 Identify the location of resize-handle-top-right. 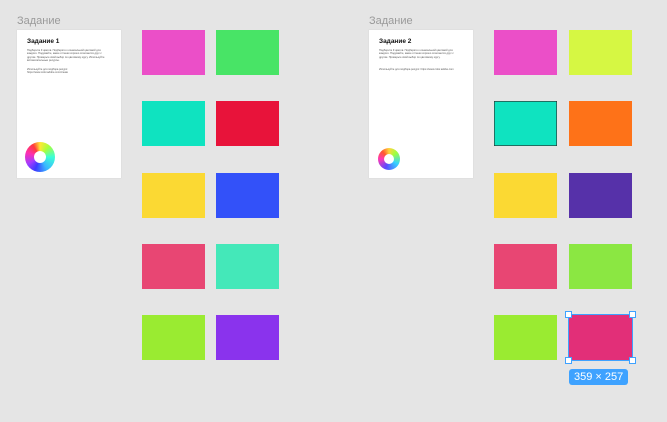
(632, 314).